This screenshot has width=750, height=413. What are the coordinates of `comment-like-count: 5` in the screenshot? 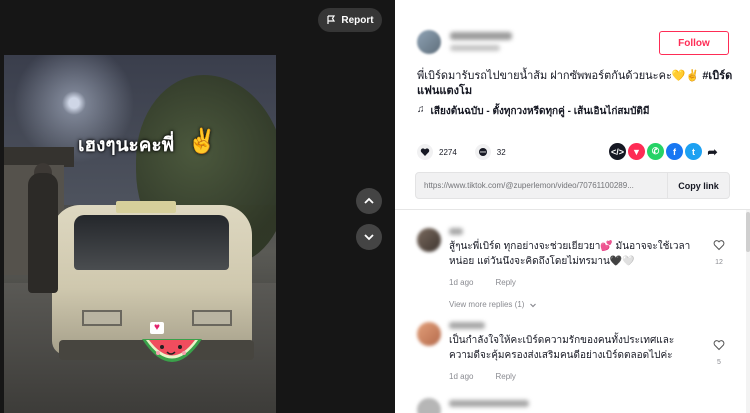 It's located at (719, 362).